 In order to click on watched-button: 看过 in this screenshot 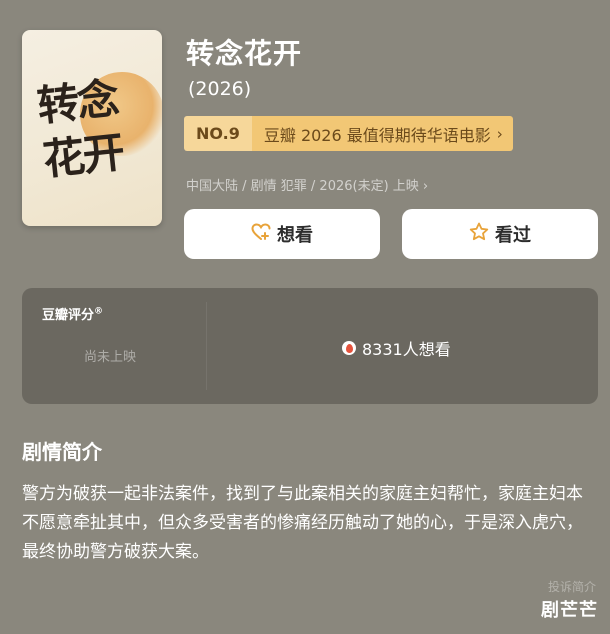, I will do `click(500, 234)`.